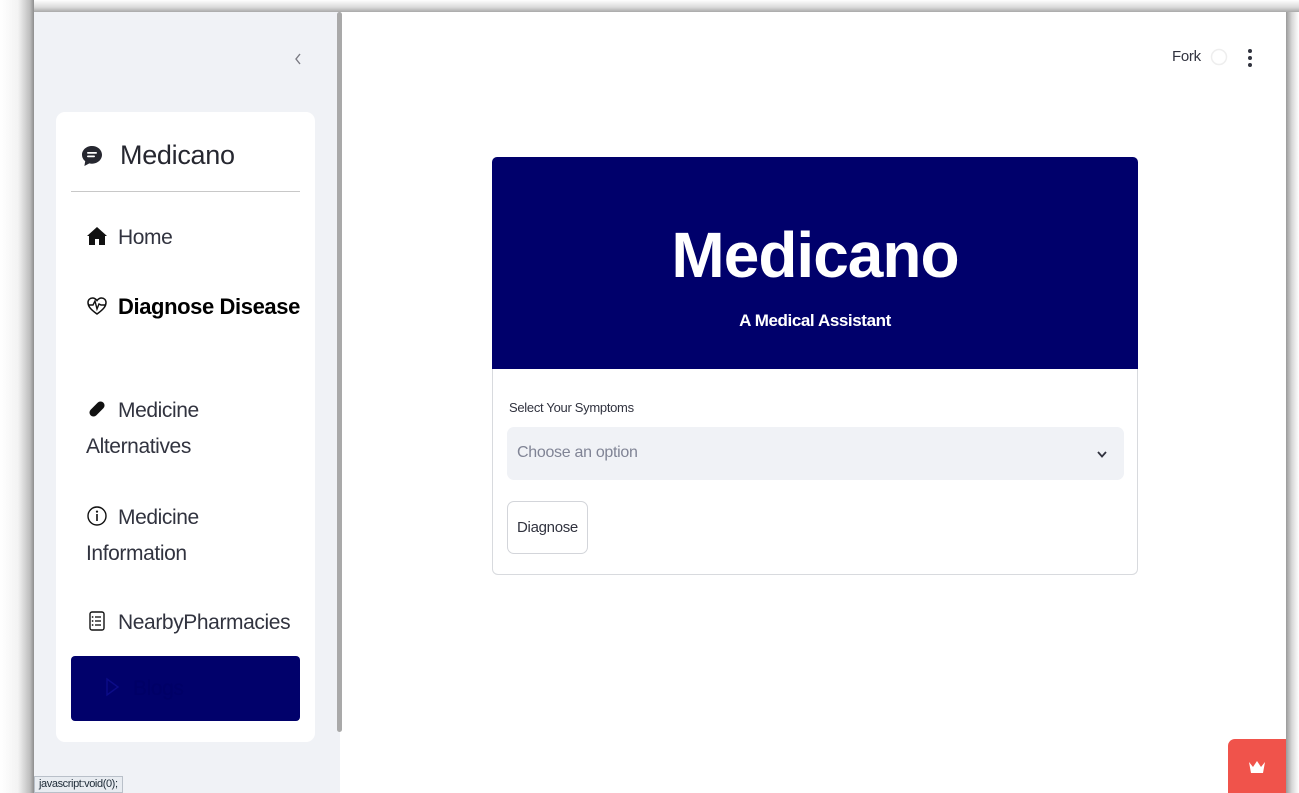 This screenshot has width=1299, height=793. Describe the element at coordinates (1219, 57) in the screenshot. I see `github-icon` at that location.